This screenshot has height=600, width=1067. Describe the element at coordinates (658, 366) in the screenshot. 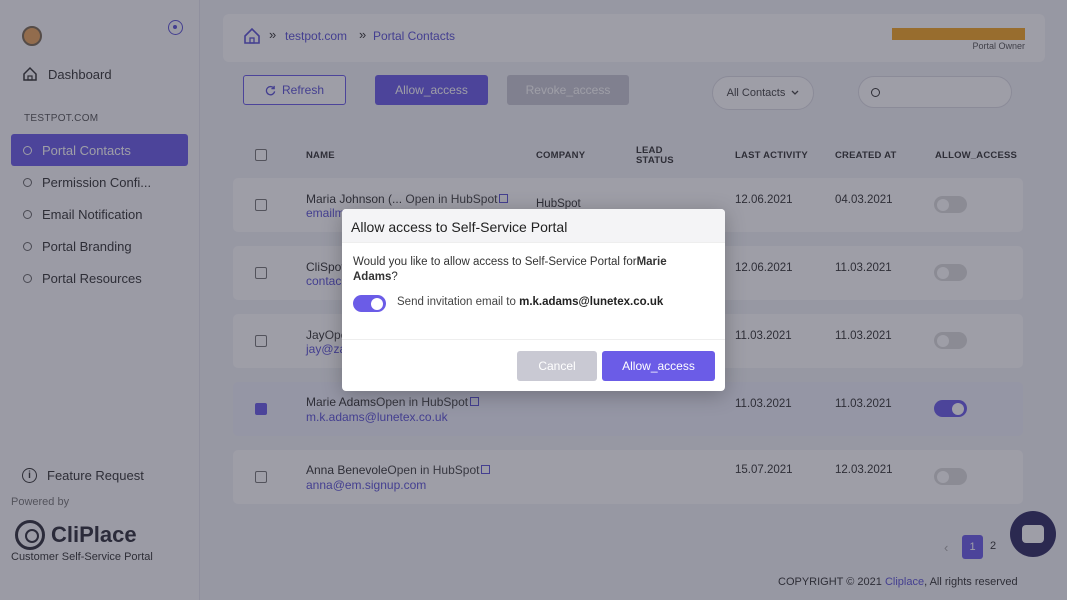

I see `confirm-allow-access-button: Allow_access` at that location.